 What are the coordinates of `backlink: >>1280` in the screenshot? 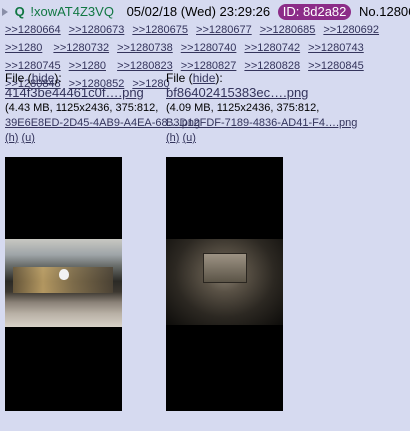 It's located at (23, 48).